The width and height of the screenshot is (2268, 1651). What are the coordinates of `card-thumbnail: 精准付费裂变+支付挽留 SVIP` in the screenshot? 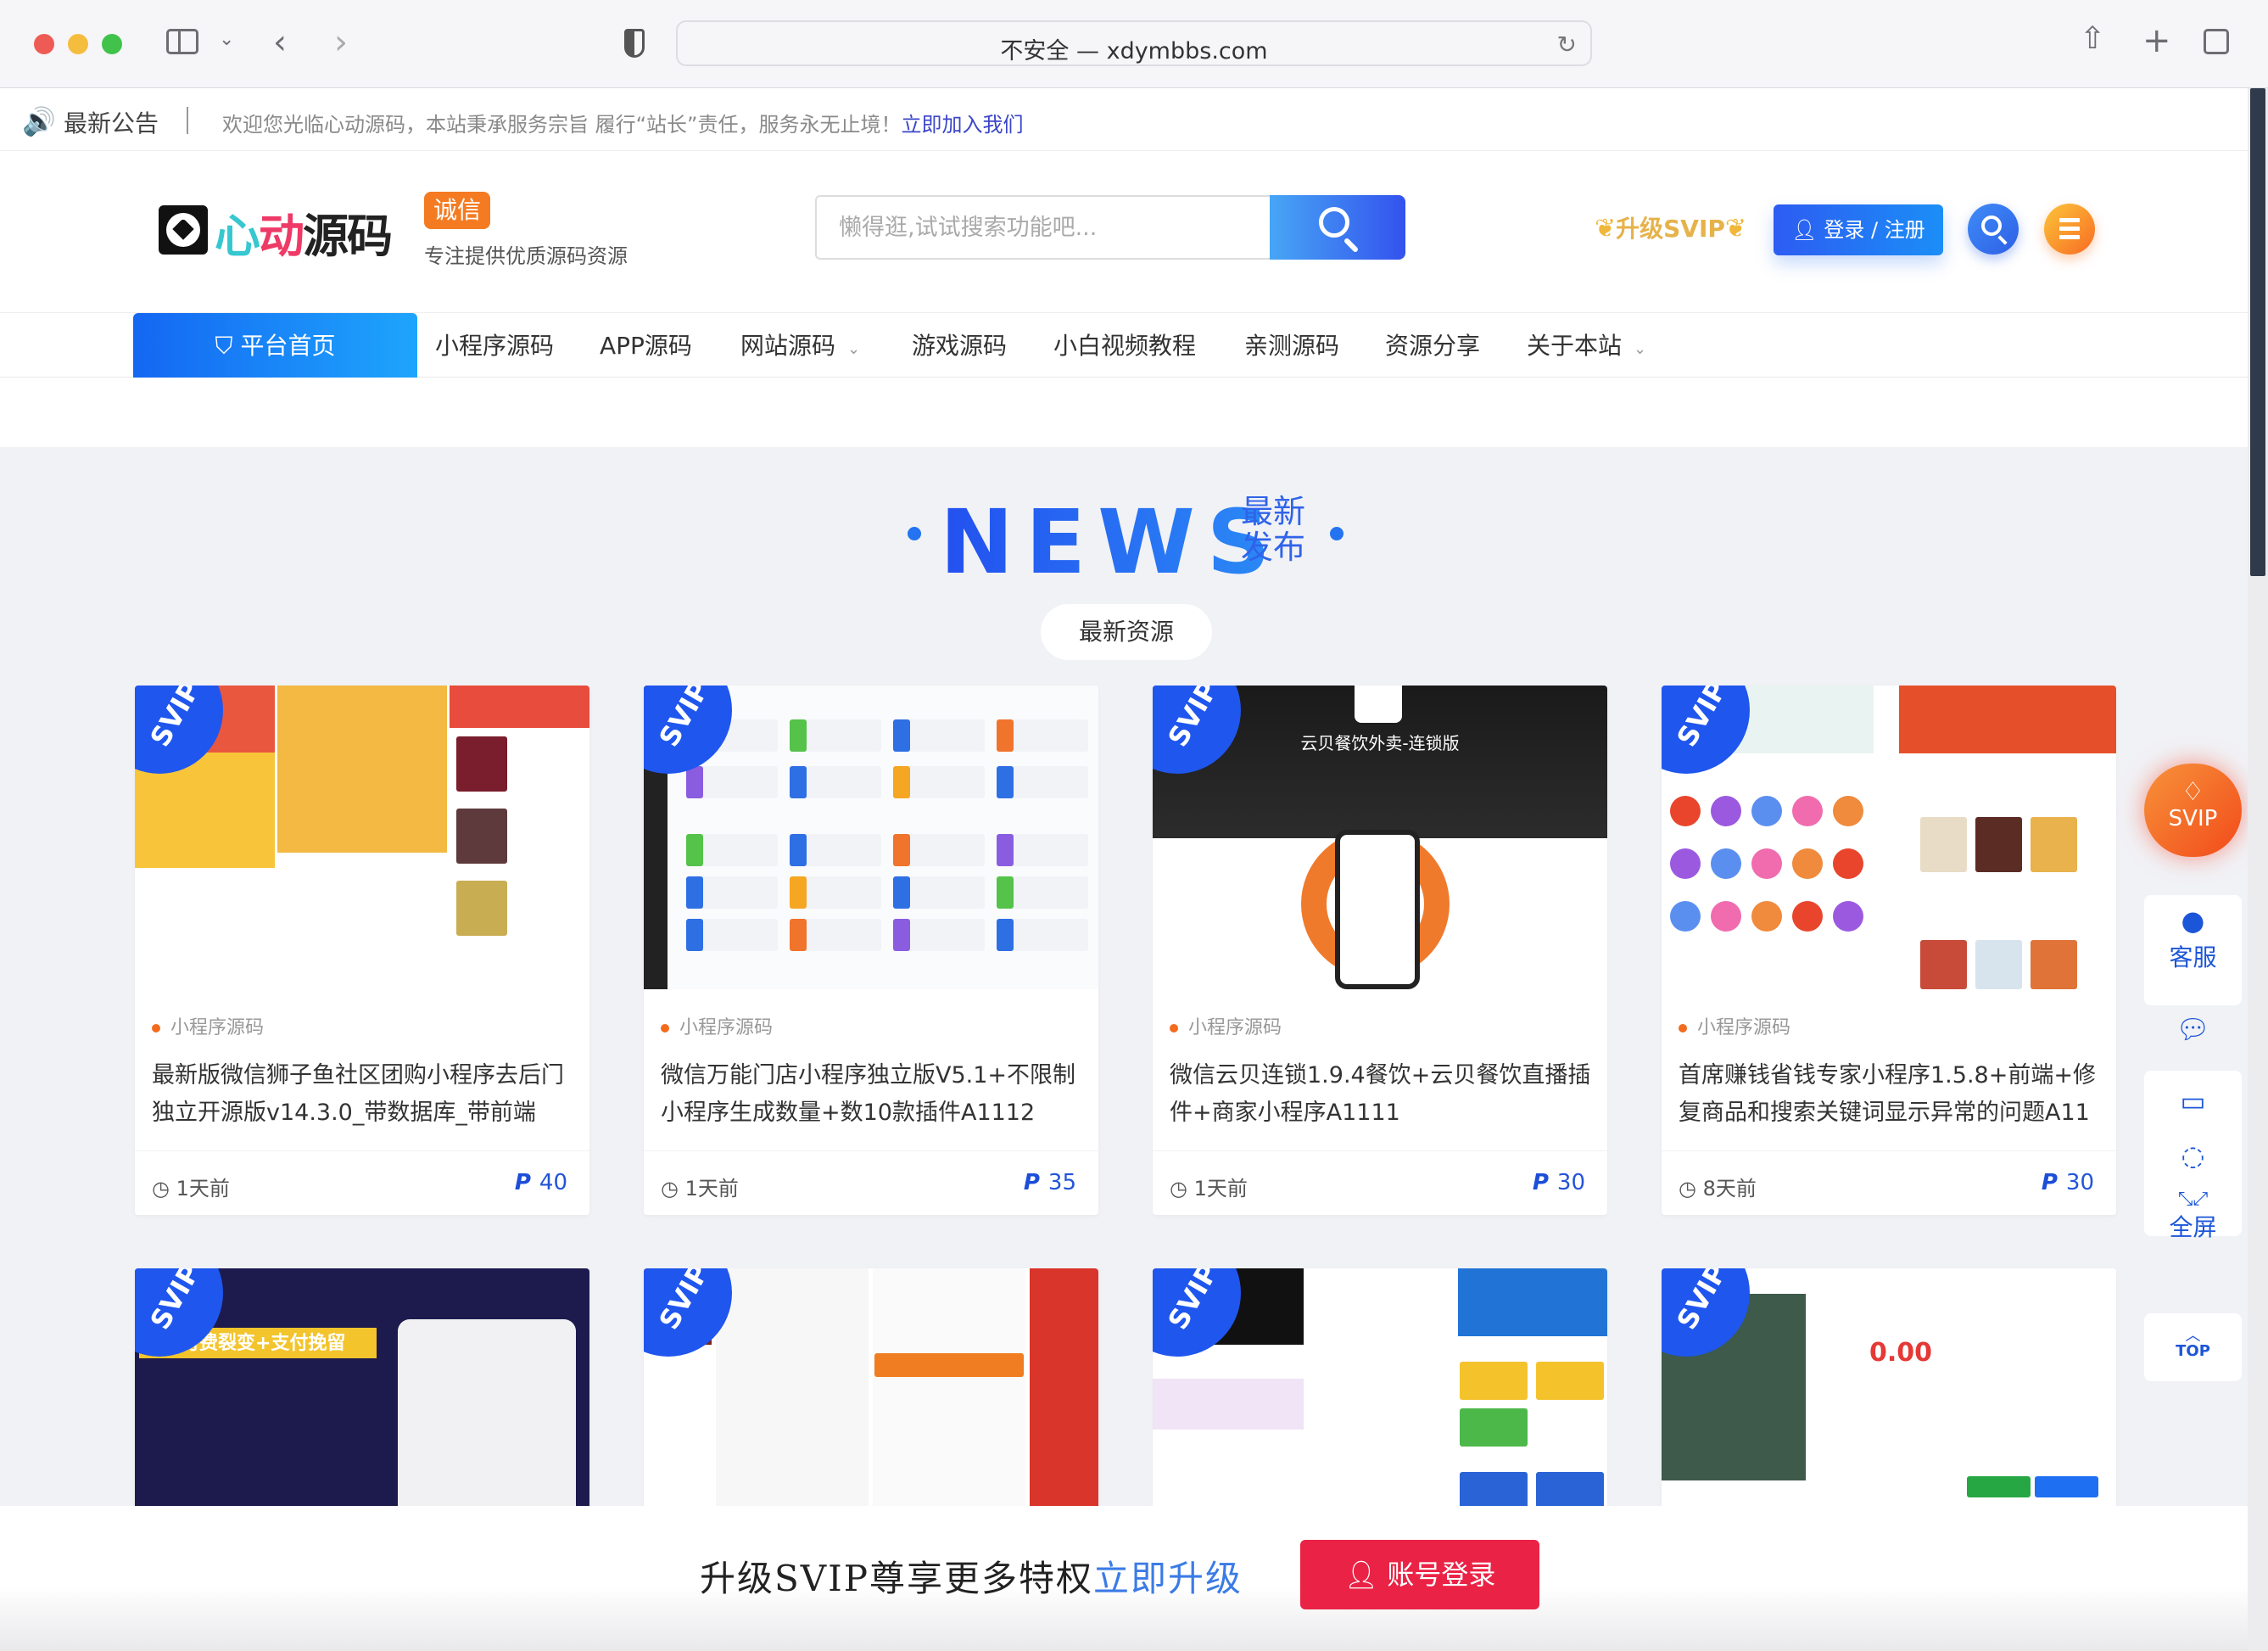 It's located at (362, 1395).